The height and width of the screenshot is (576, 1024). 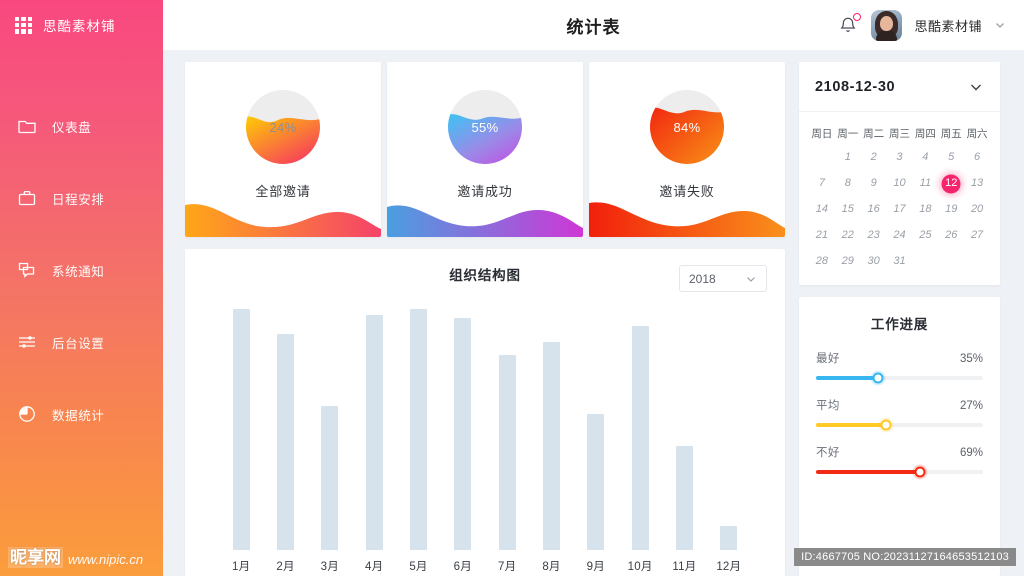 What do you see at coordinates (900, 183) in the screenshot?
I see `calendar-day: 10` at bounding box center [900, 183].